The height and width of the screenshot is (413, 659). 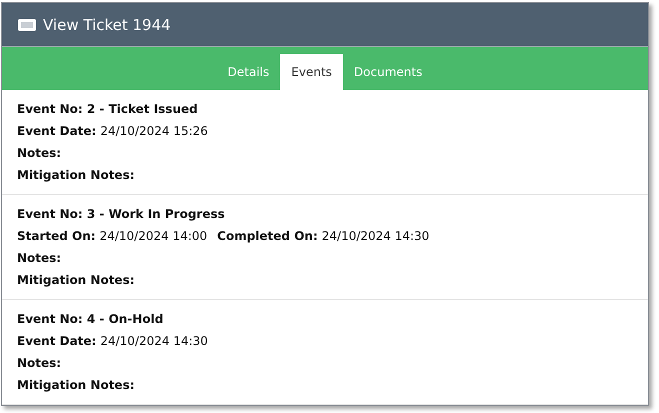 What do you see at coordinates (27, 24) in the screenshot?
I see `ticket-icon` at bounding box center [27, 24].